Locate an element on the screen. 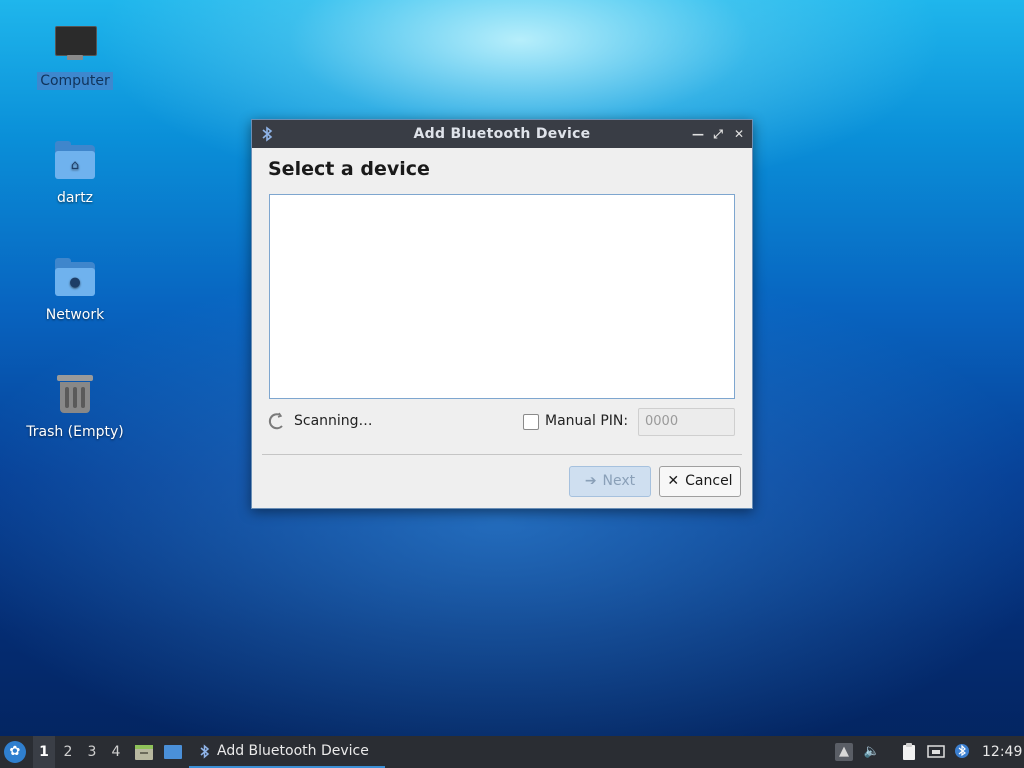  separator is located at coordinates (502, 454).